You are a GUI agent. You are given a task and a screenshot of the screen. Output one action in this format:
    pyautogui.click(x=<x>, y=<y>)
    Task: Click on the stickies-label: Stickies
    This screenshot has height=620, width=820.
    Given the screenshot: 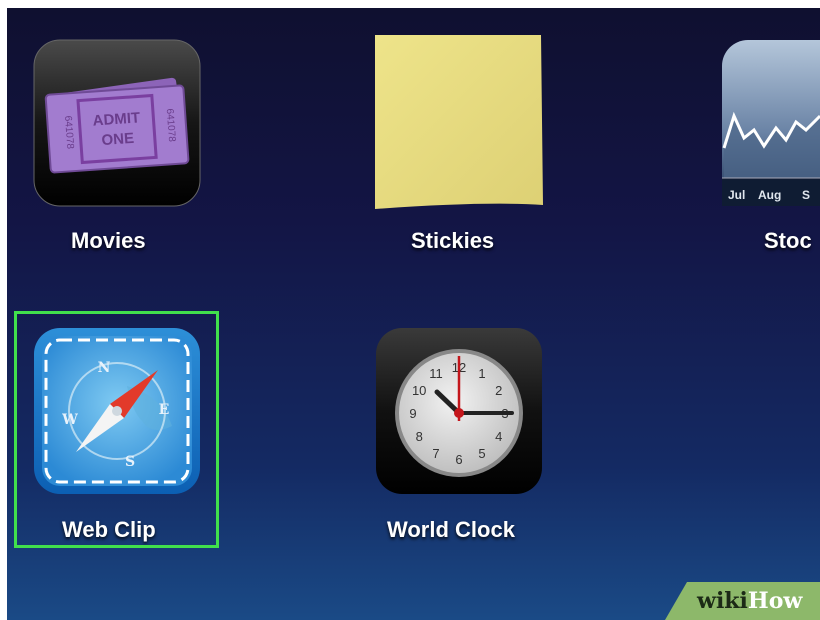 What is the action you would take?
    pyautogui.click(x=453, y=240)
    